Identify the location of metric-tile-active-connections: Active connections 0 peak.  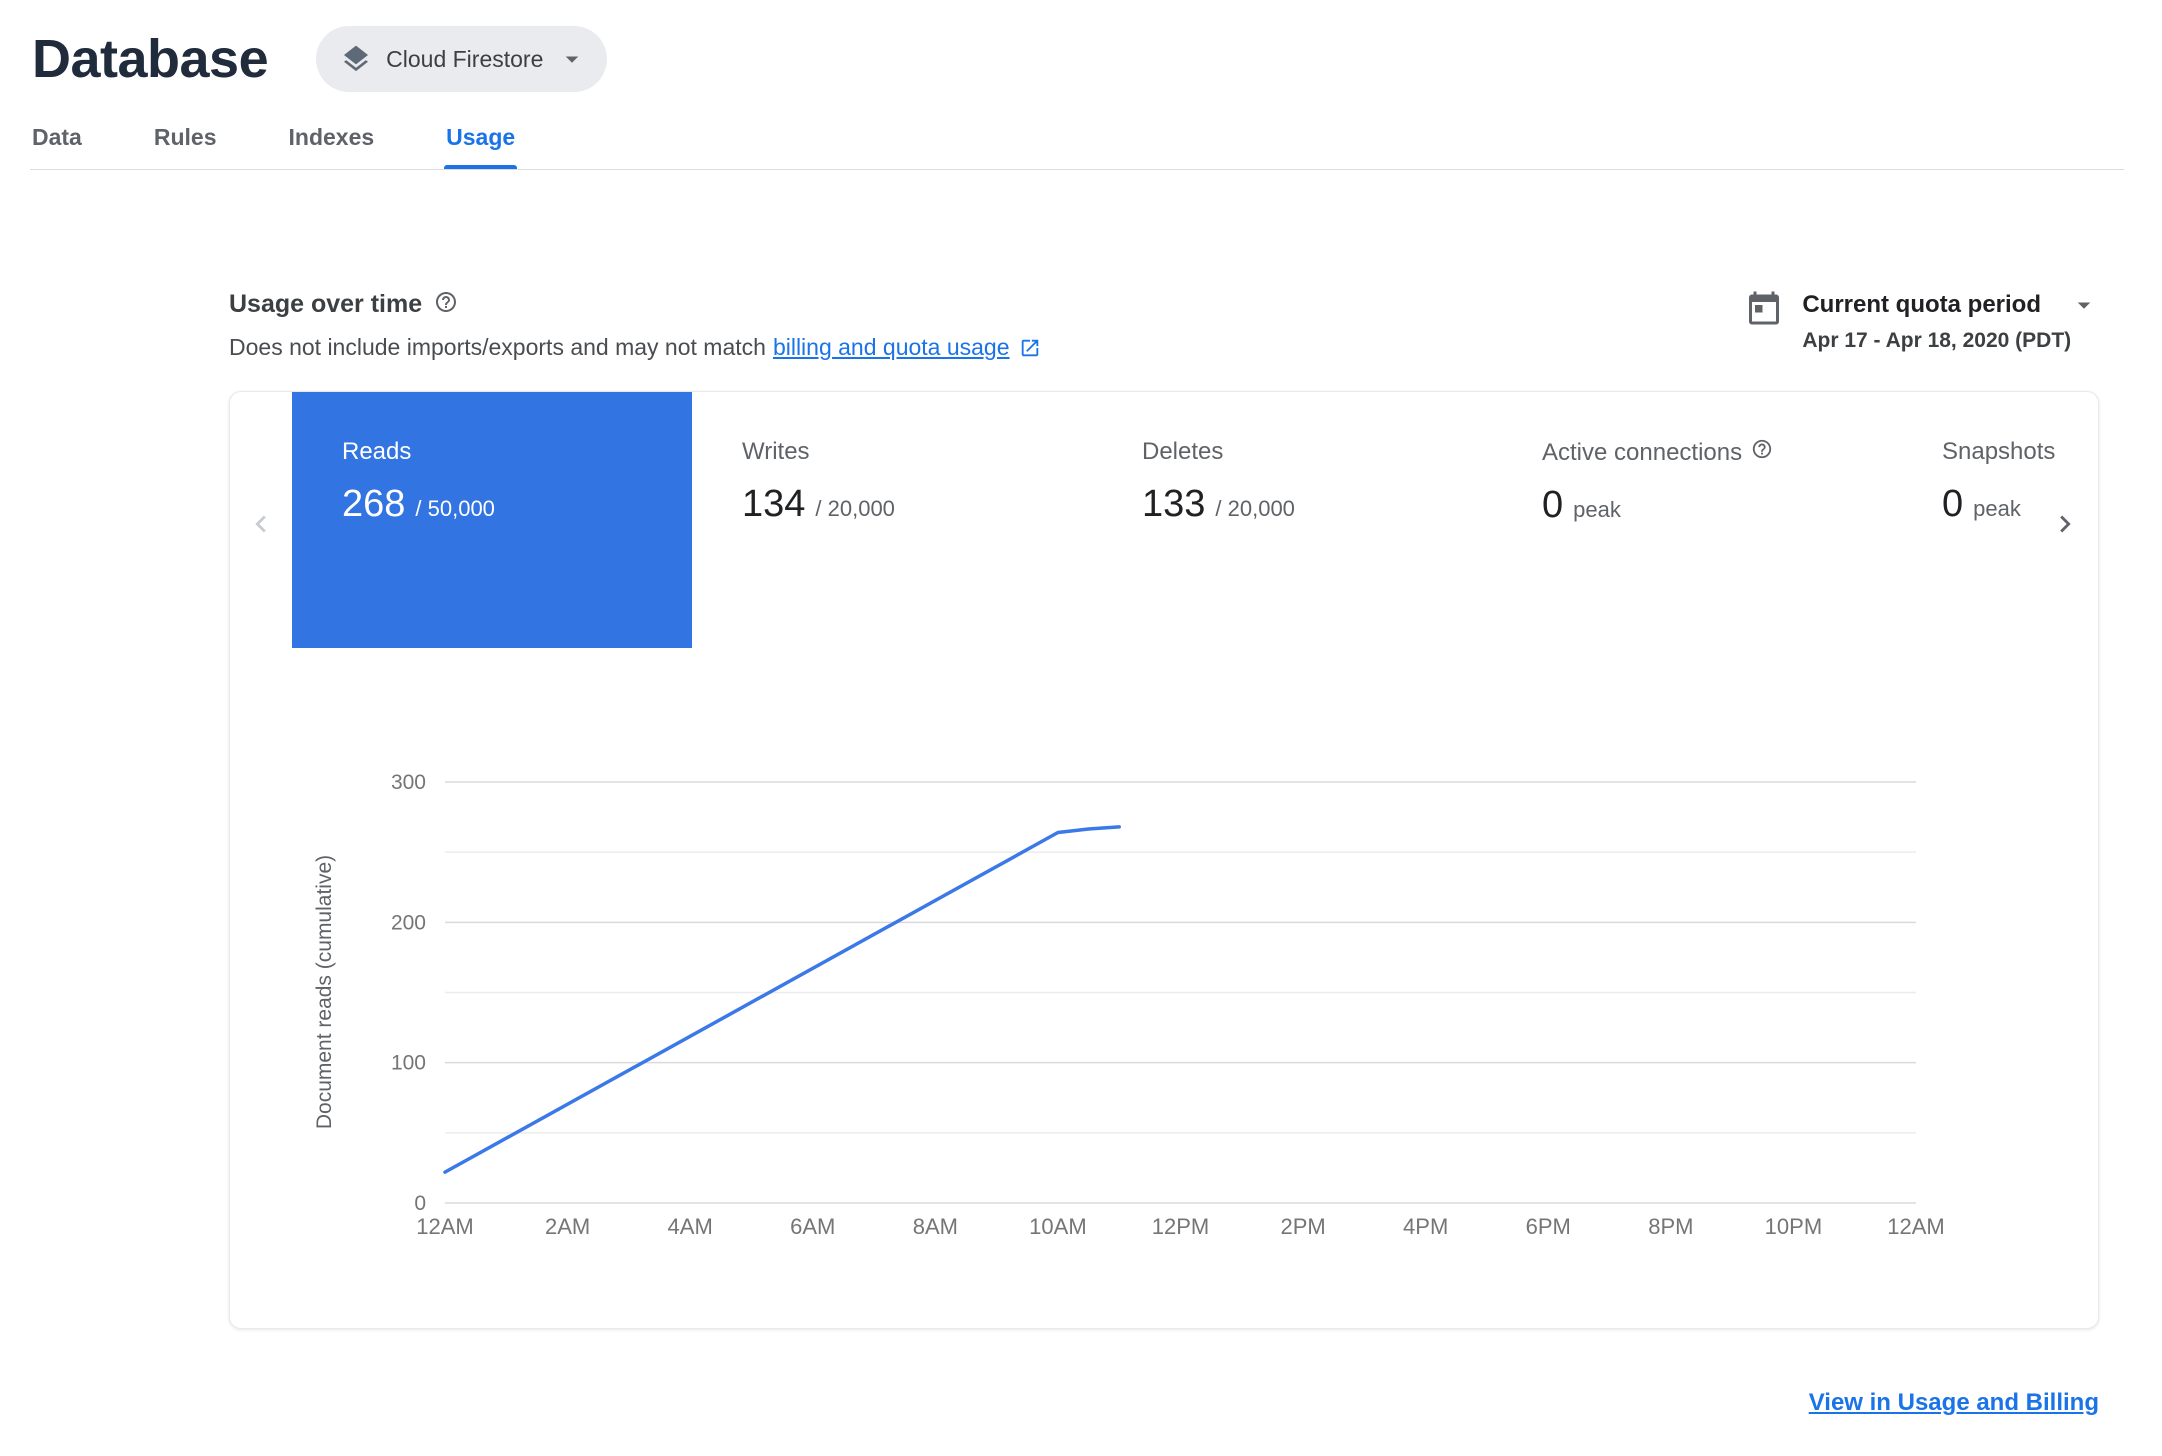
(1692, 520).